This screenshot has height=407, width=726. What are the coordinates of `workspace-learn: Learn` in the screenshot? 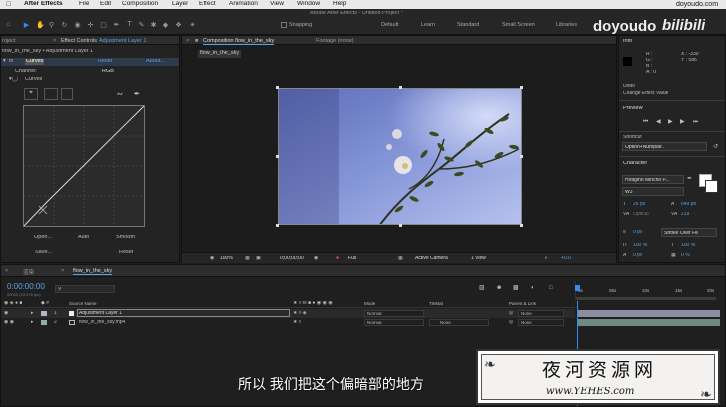 It's located at (428, 25).